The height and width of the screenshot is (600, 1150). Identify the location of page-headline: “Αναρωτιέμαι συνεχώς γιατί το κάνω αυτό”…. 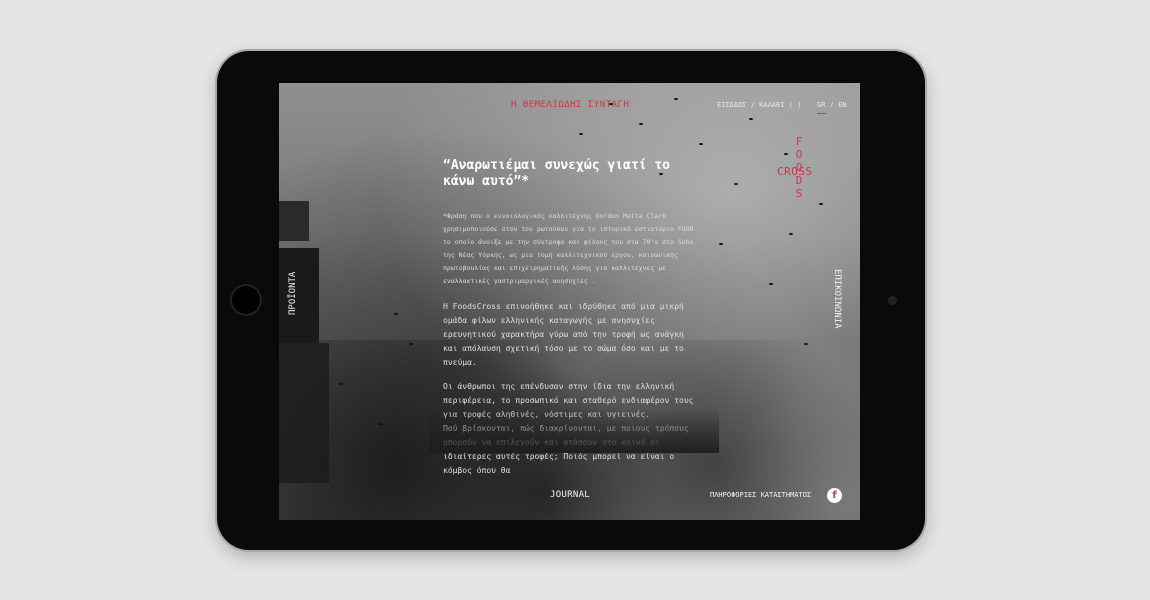
(556, 173).